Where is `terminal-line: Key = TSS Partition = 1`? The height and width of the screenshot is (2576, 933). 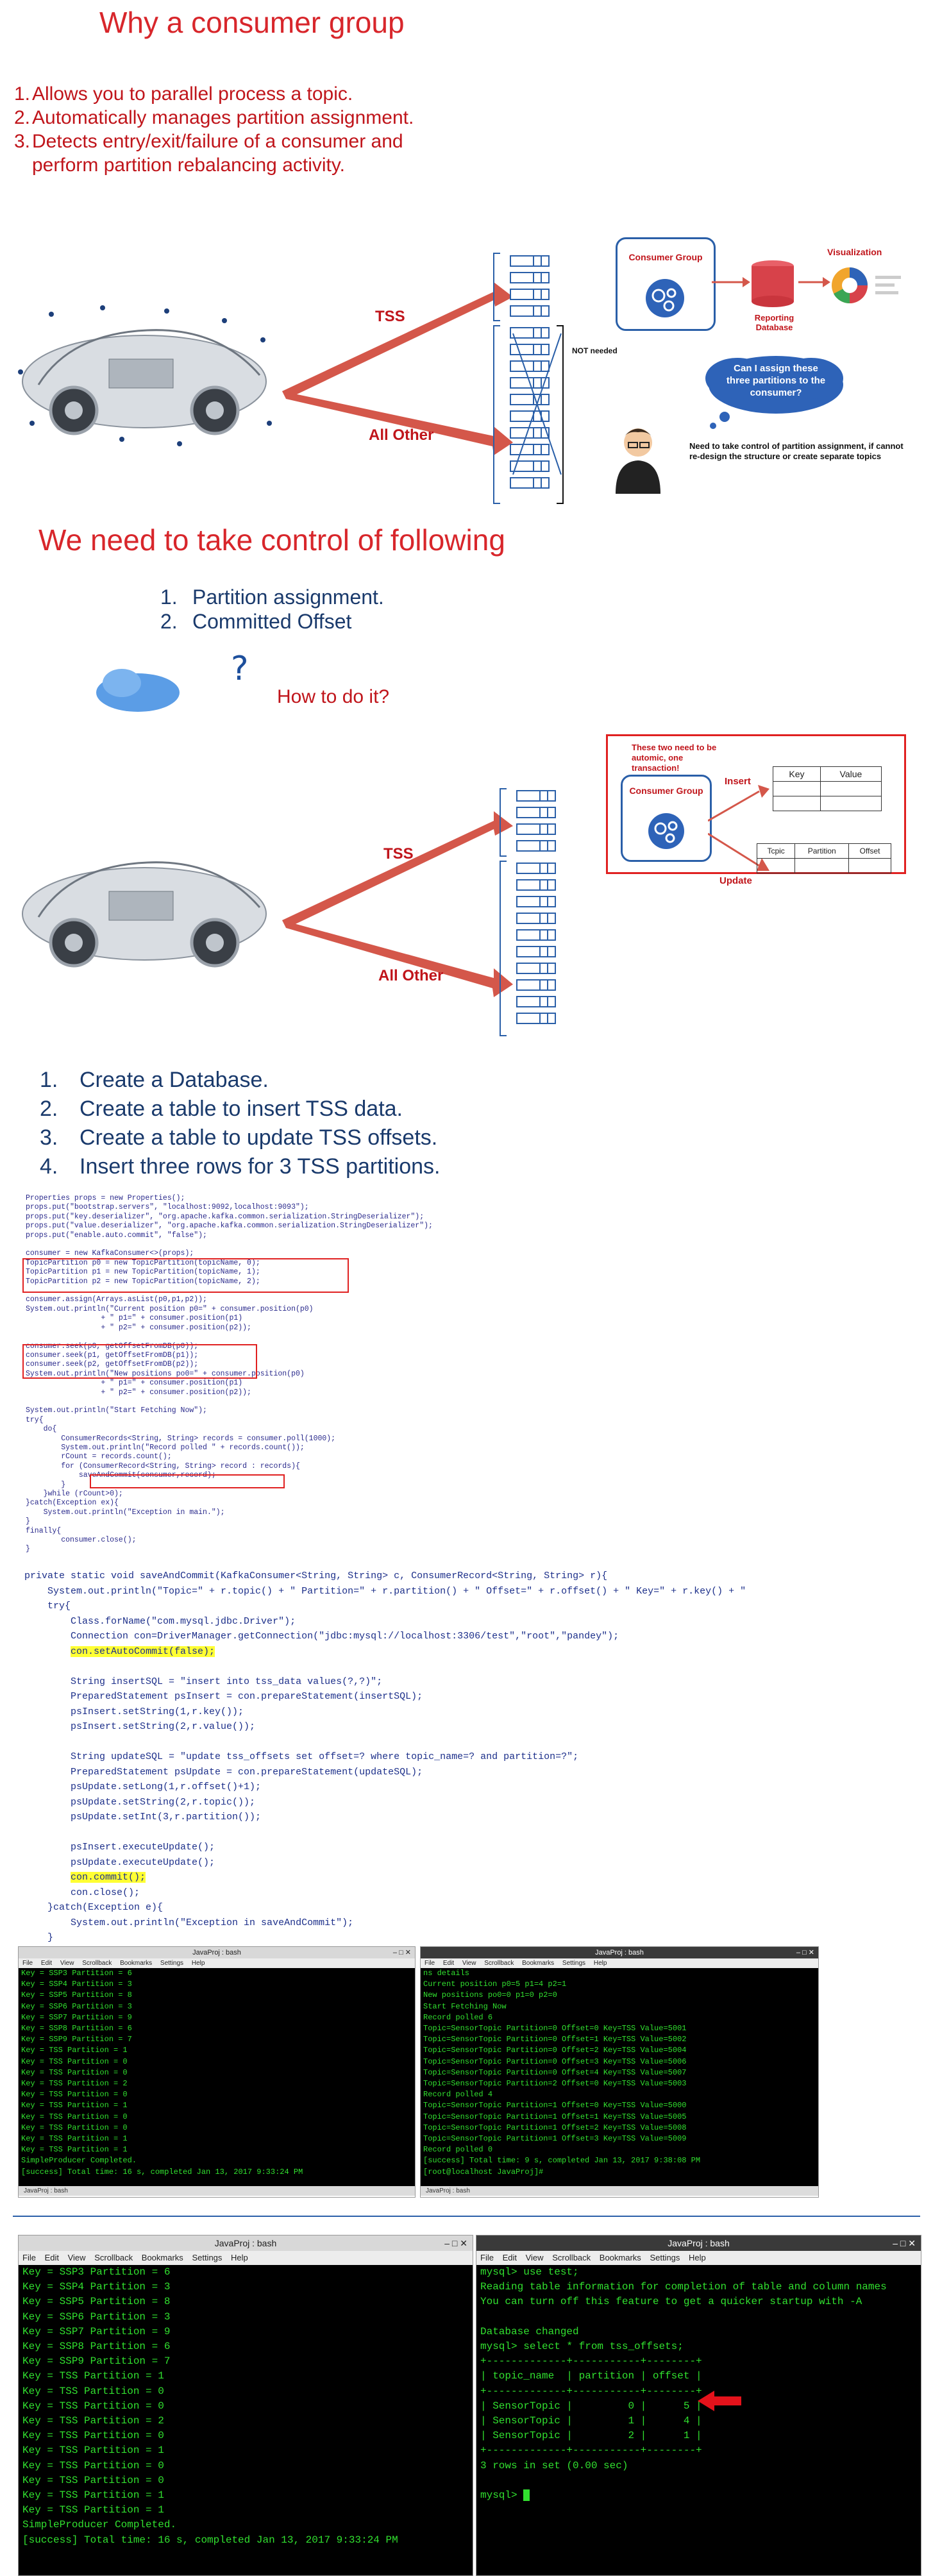
terminal-line: Key = TSS Partition = 1 is located at coordinates (74, 2050).